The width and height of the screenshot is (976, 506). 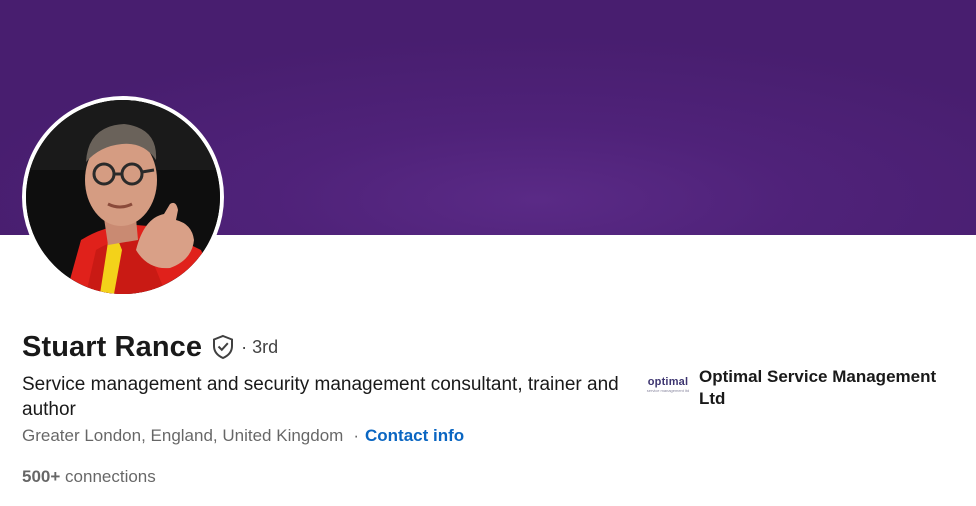 I want to click on company-logo: optimal service management ltd, so click(x=668, y=385).